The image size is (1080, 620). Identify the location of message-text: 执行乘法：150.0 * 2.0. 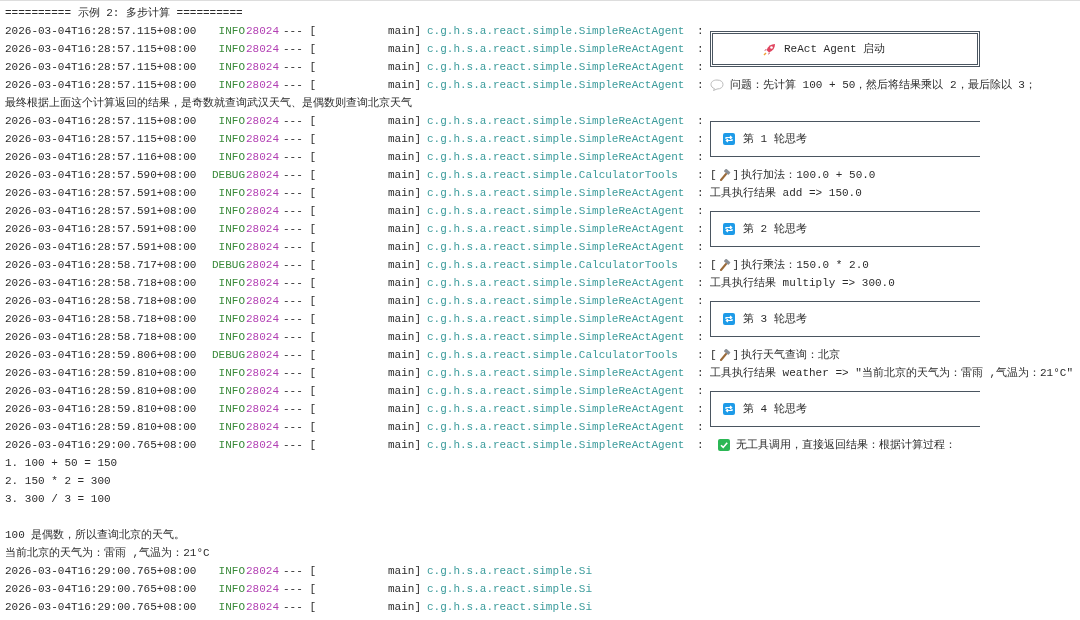
(805, 265).